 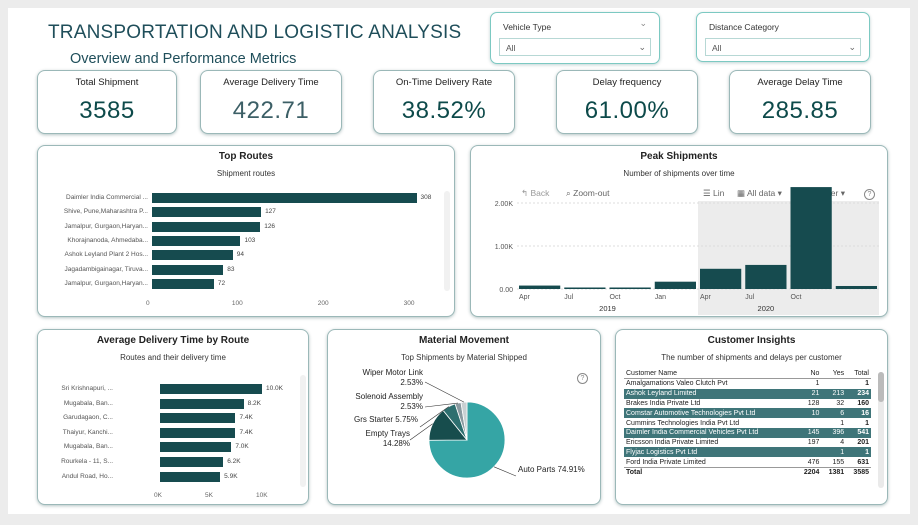 I want to click on distance-category-dropdown: All ⌄, so click(x=783, y=47).